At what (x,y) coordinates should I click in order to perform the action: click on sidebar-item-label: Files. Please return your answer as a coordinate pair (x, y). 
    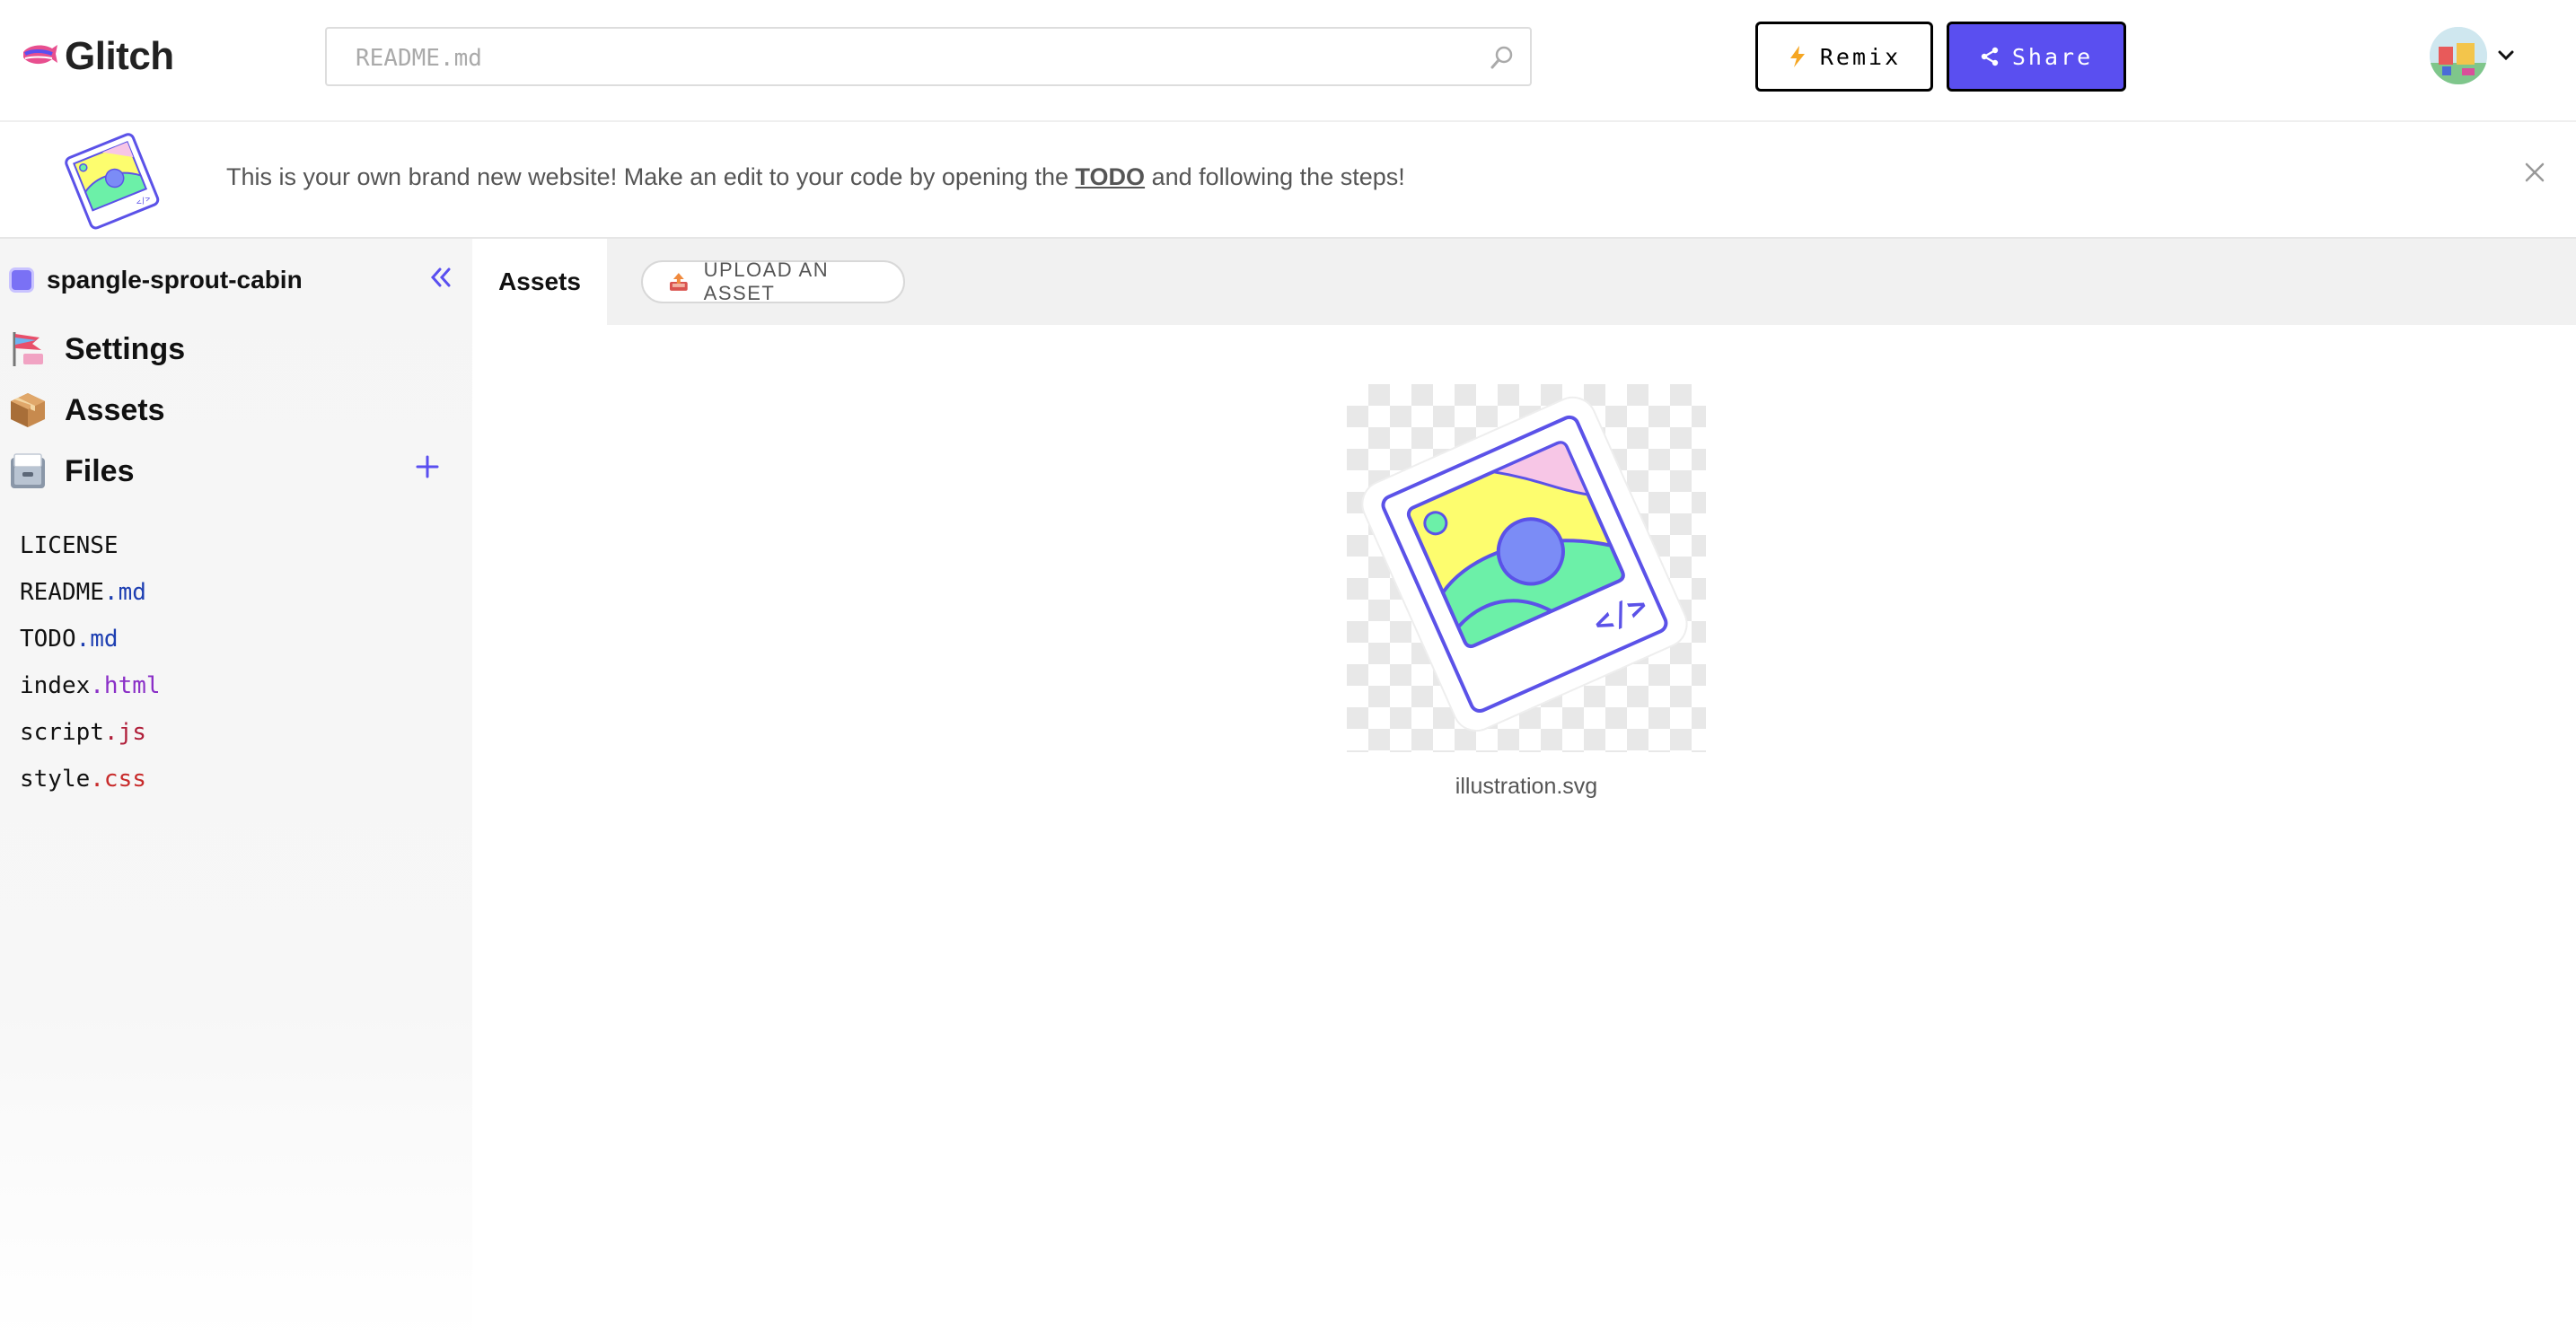
    Looking at the image, I should click on (100, 470).